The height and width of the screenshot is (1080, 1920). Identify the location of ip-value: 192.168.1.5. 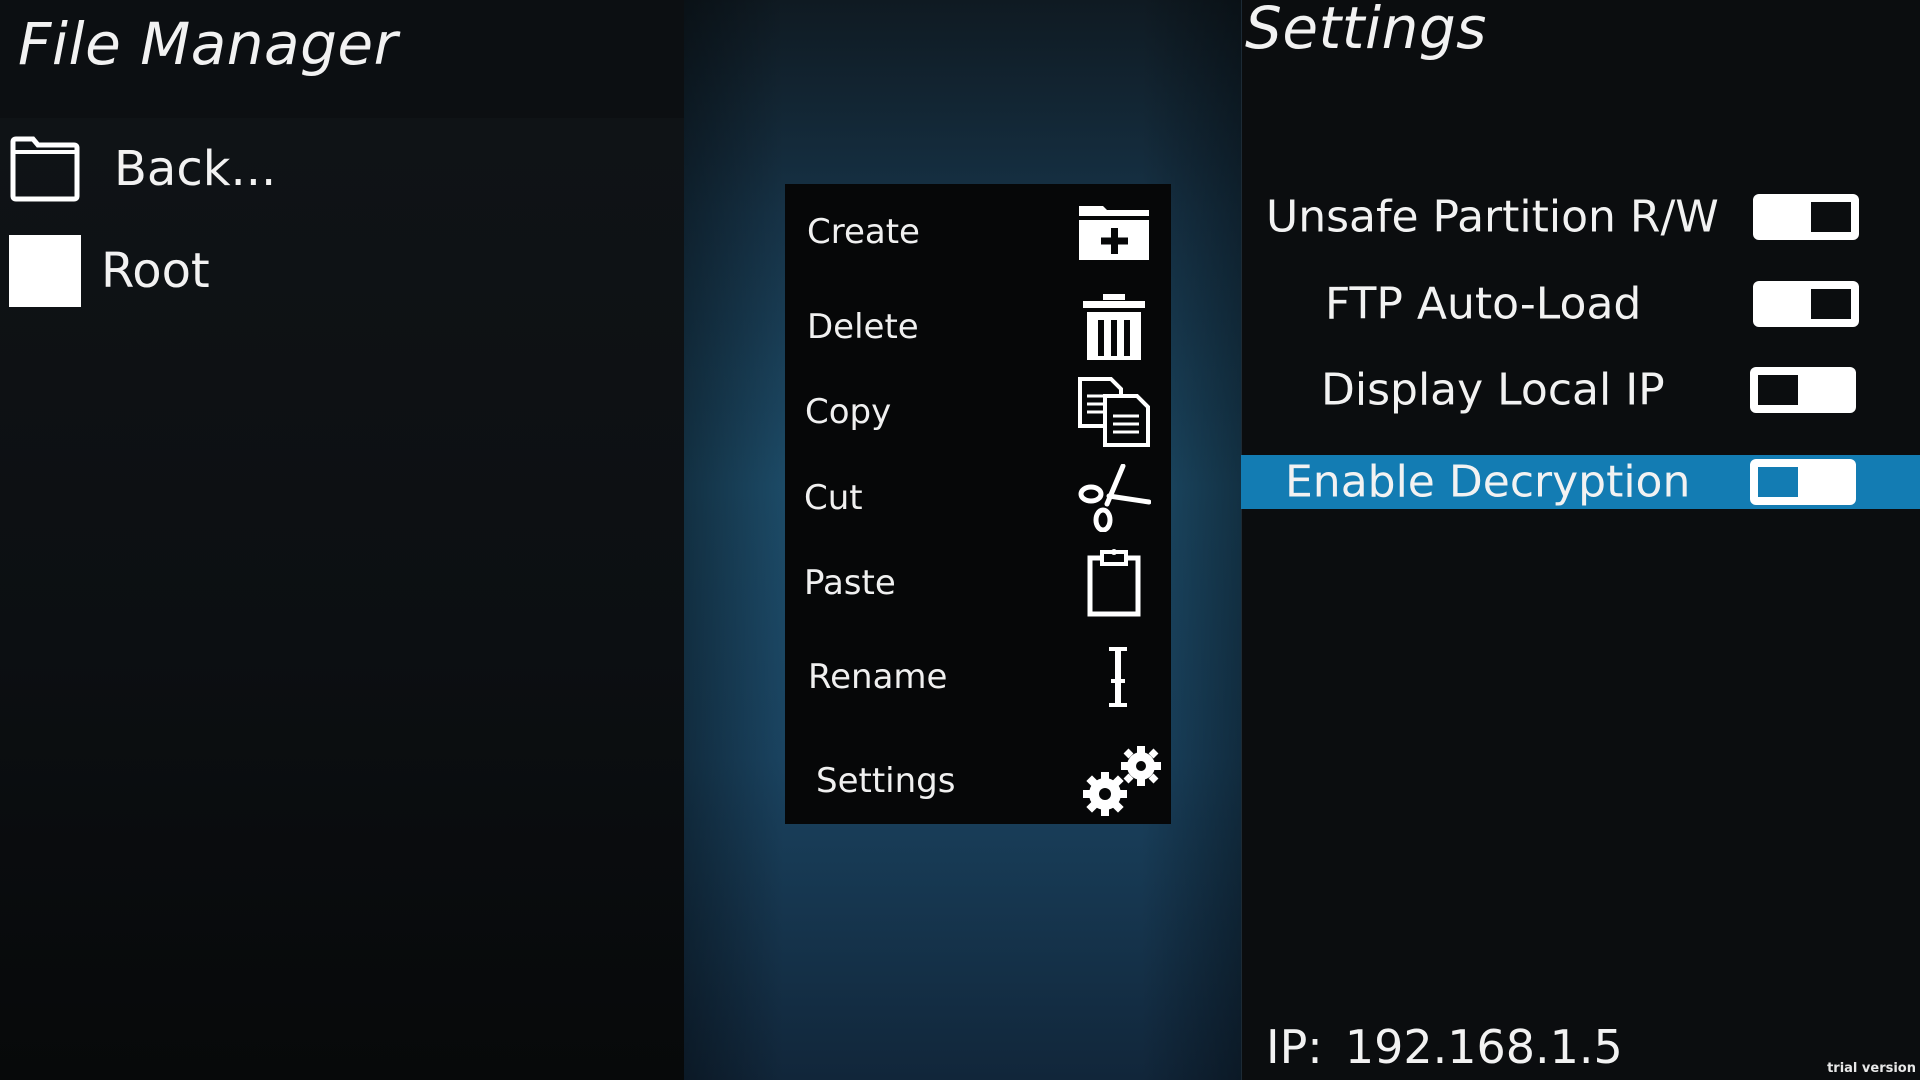
(1483, 1047).